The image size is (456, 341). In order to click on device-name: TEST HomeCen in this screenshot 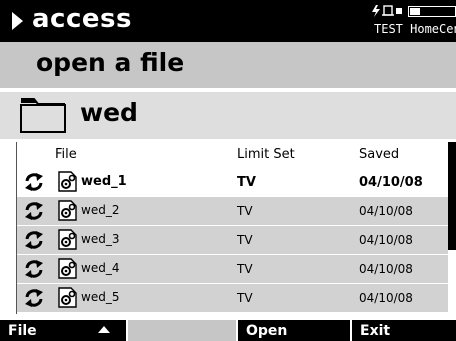, I will do `click(415, 29)`.